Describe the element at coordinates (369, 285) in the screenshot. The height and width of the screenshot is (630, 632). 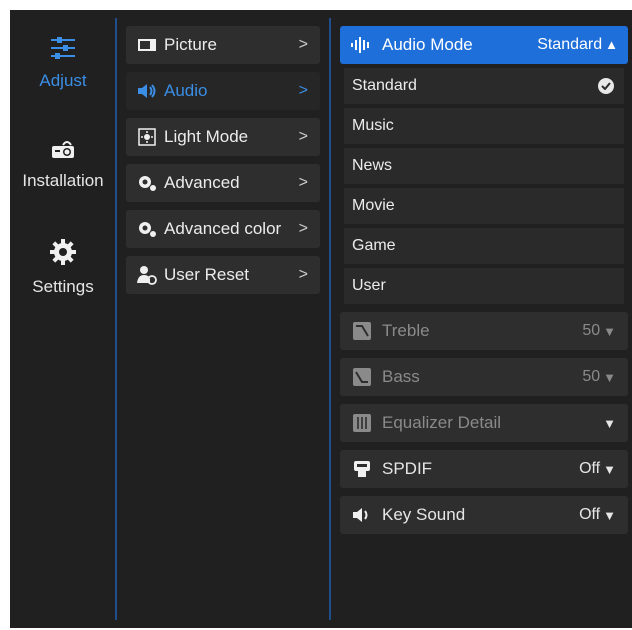
I see `option-label: User` at that location.